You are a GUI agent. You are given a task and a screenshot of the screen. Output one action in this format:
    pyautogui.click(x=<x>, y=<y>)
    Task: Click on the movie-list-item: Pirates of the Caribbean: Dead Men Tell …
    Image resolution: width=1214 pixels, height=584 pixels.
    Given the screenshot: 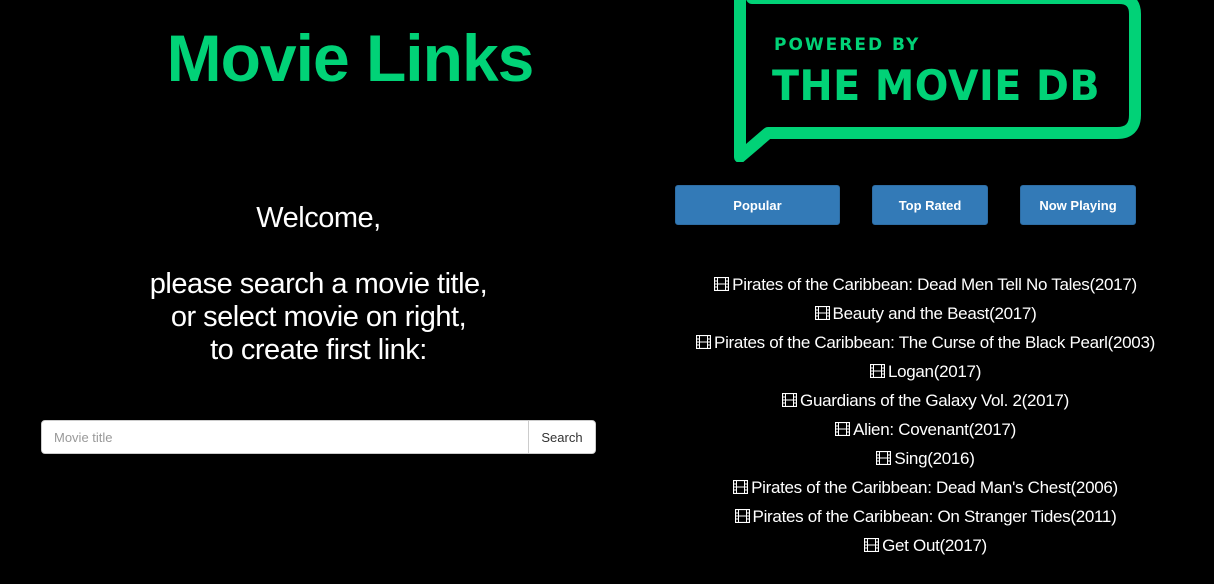 What is the action you would take?
    pyautogui.click(x=925, y=284)
    